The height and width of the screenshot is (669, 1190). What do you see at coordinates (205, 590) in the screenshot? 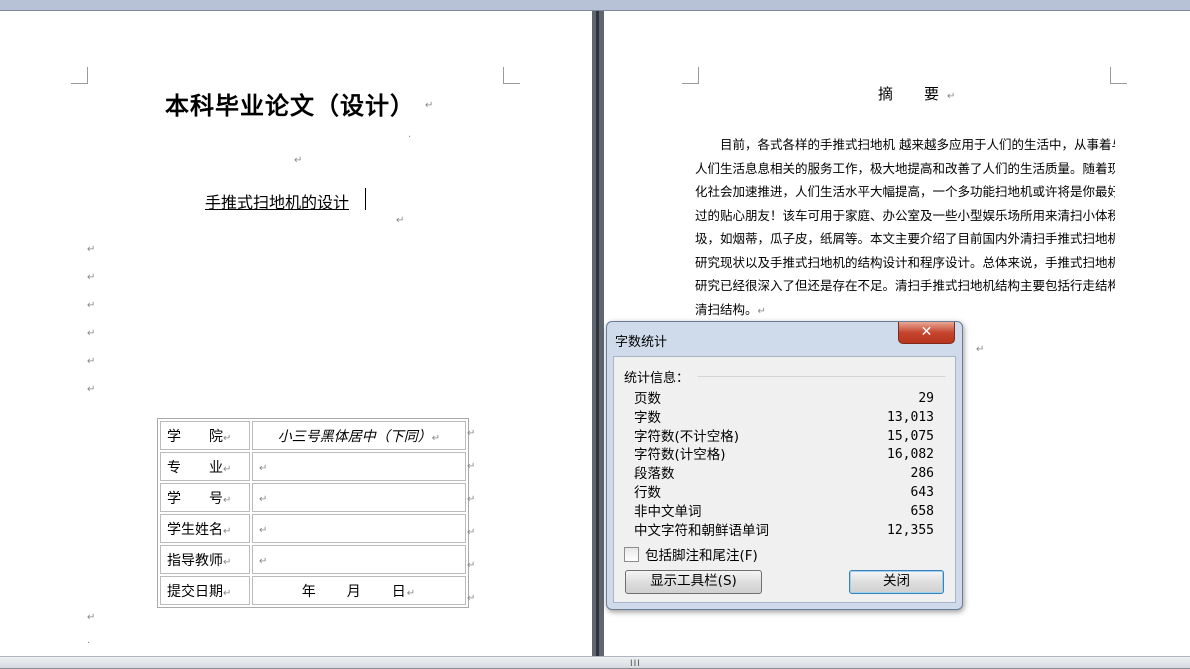
I see `table-label-cell: 提交日期↵` at bounding box center [205, 590].